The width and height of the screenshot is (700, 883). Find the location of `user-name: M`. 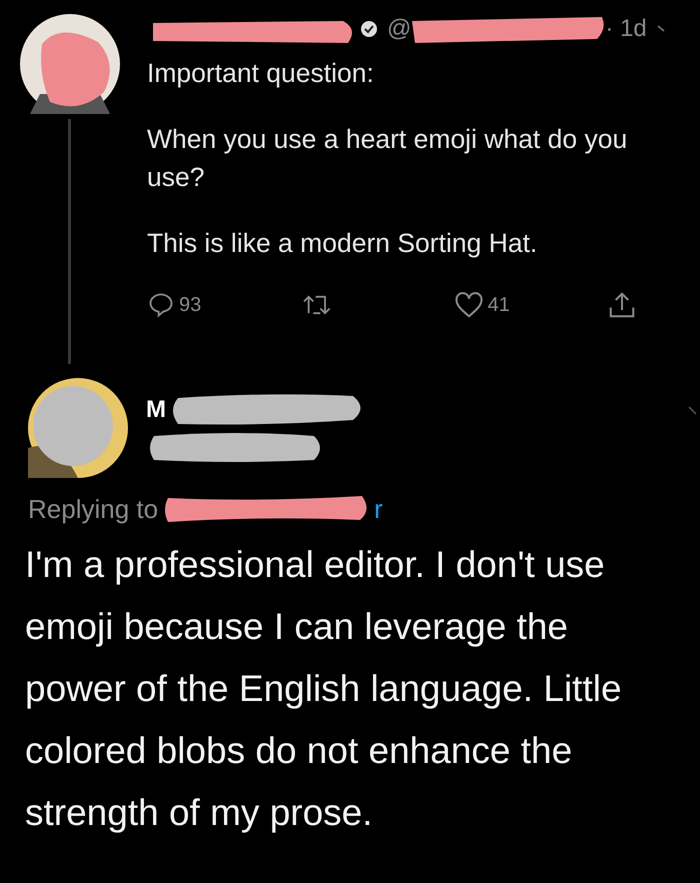

user-name: M is located at coordinates (156, 410).